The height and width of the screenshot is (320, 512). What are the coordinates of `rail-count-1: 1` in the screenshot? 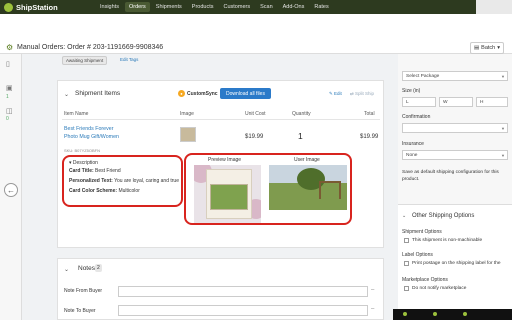 It's located at (7, 97).